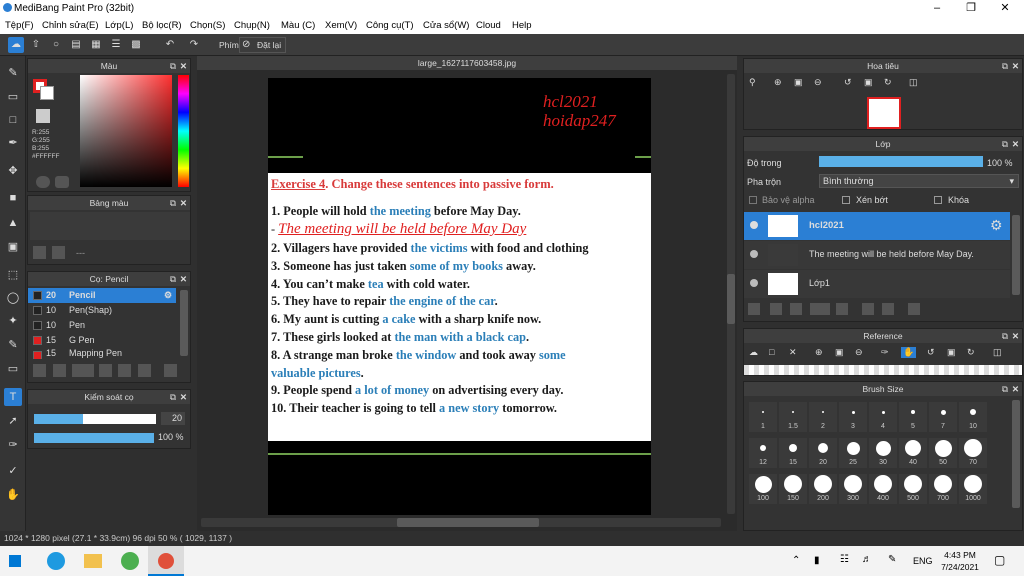  What do you see at coordinates (868, 309) in the screenshot?
I see `duplicate-icon` at bounding box center [868, 309].